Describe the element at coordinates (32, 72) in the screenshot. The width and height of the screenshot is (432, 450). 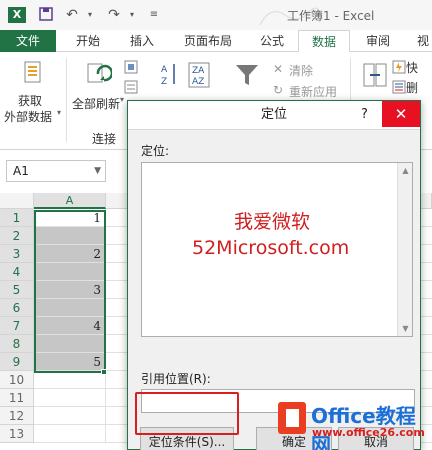
I see `external-data-icon` at that location.